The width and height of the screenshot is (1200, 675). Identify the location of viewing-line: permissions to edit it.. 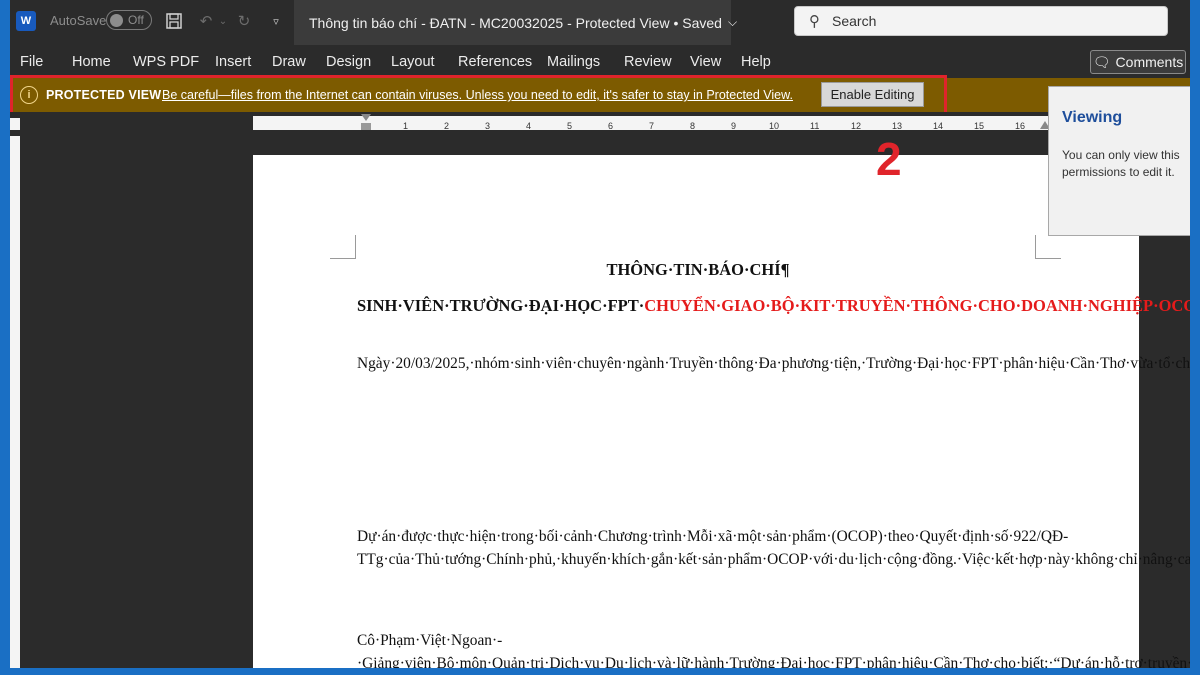
(1118, 172).